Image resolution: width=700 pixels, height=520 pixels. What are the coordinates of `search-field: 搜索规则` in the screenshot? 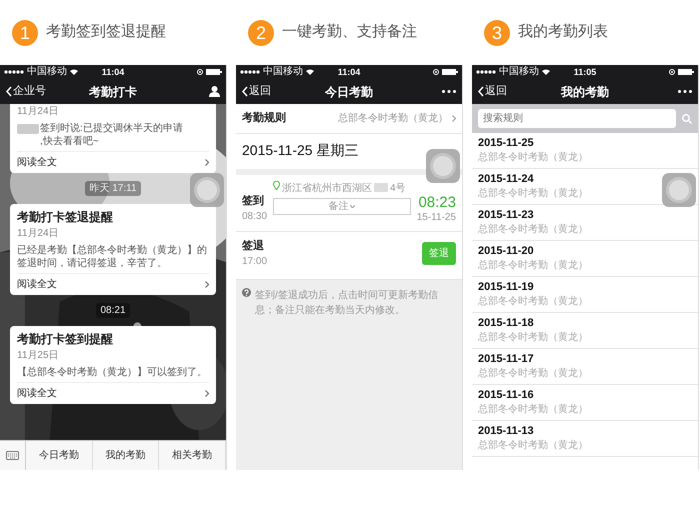 It's located at (577, 118).